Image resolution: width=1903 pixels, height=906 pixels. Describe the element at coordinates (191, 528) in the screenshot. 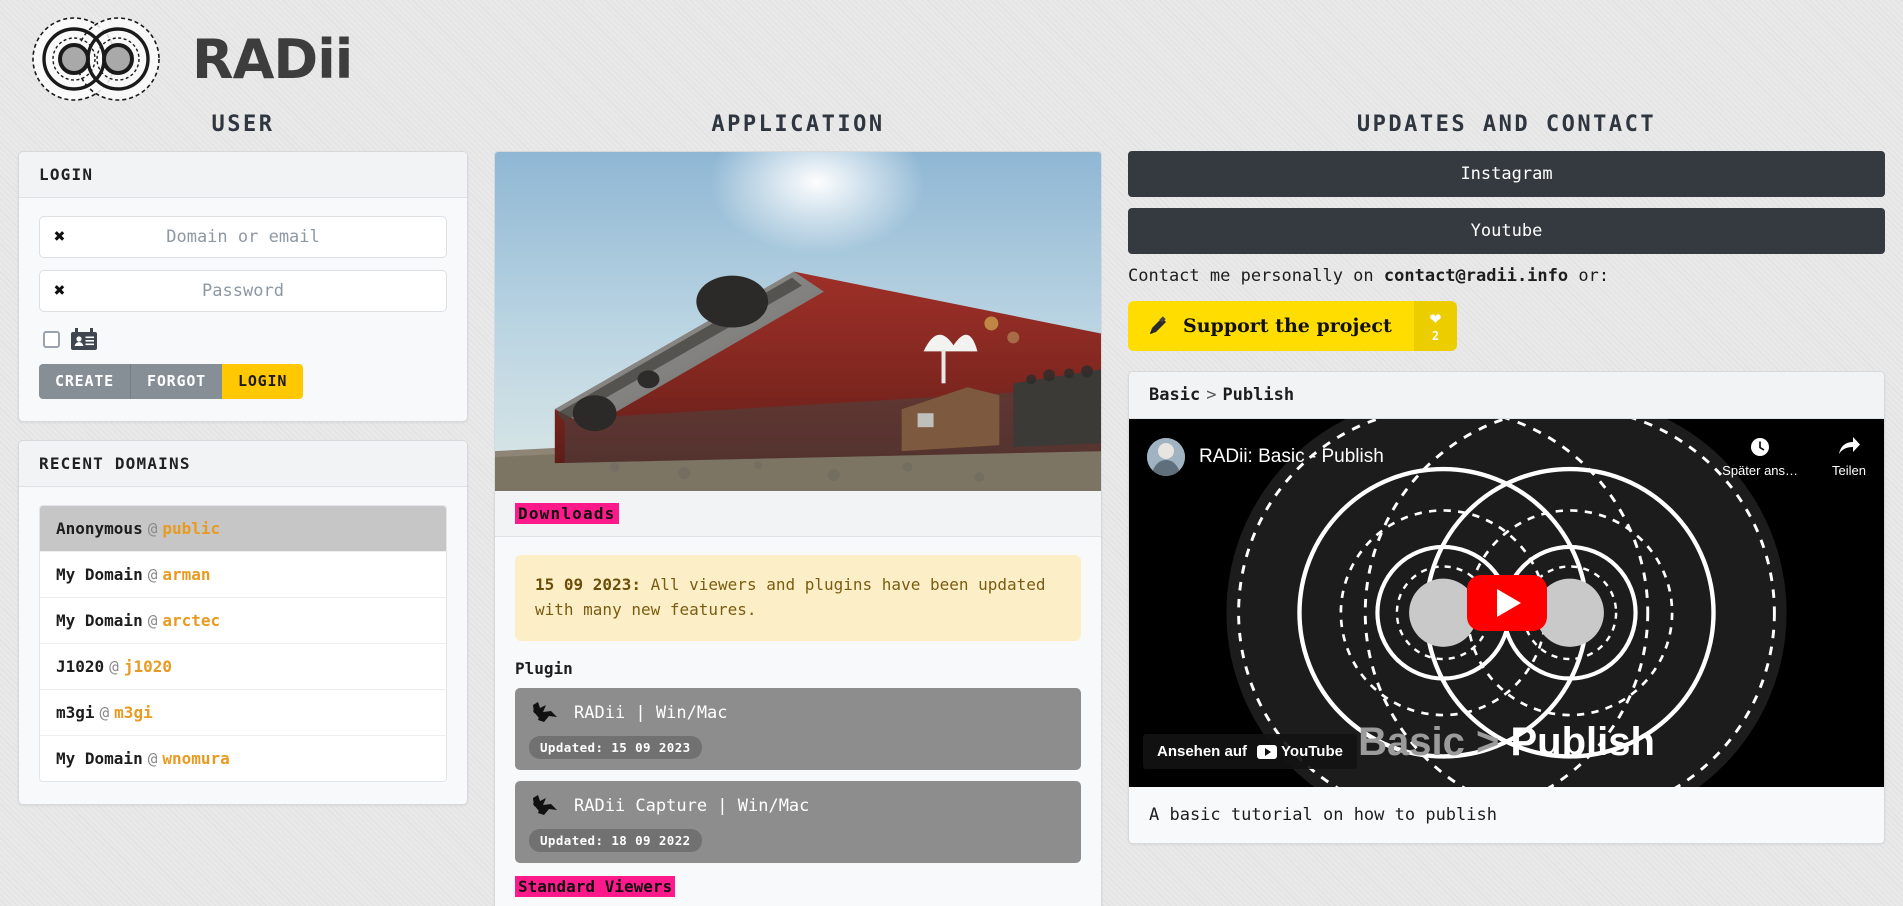

I see `domain-tag: public` at that location.